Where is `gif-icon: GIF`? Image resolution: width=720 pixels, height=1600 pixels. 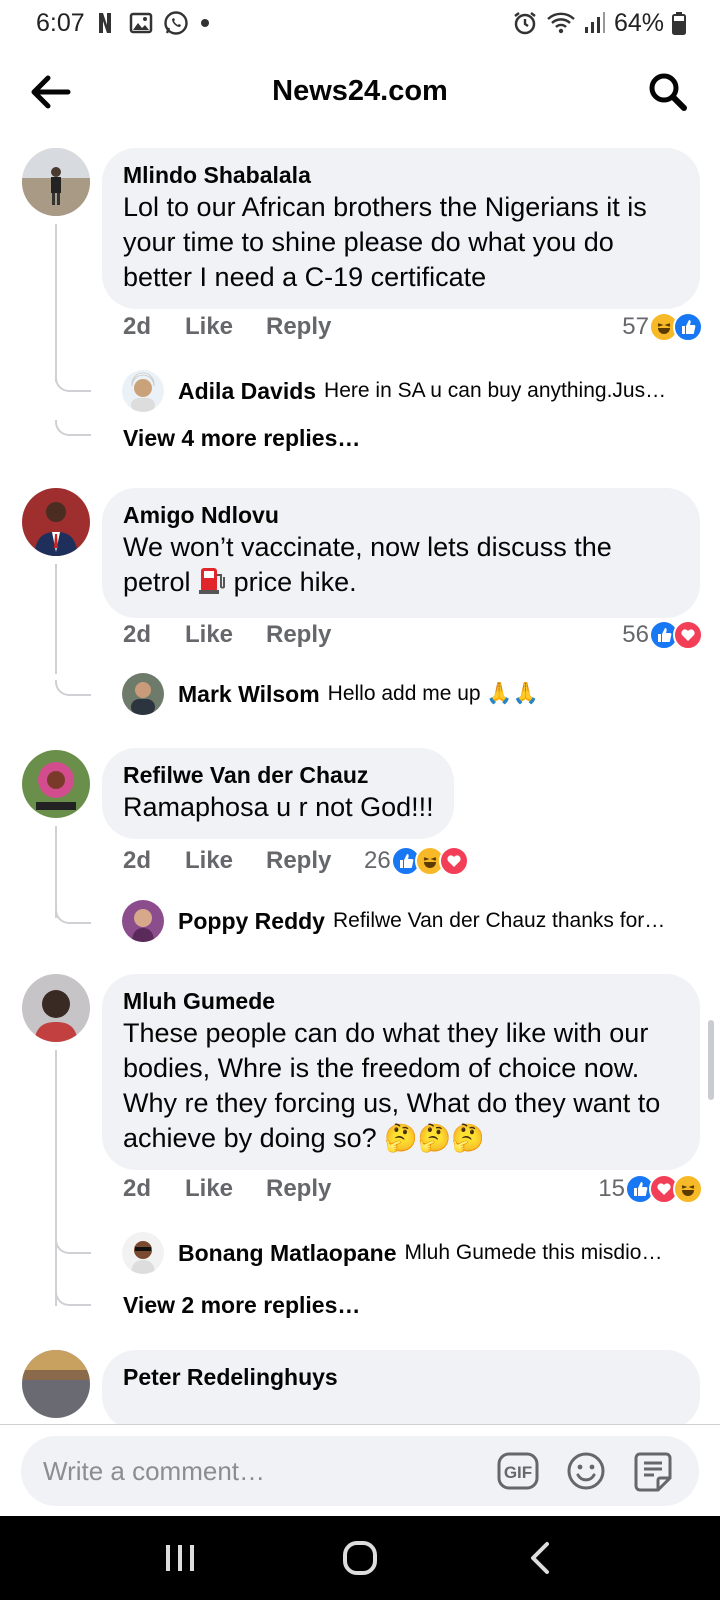 gif-icon: GIF is located at coordinates (518, 1471).